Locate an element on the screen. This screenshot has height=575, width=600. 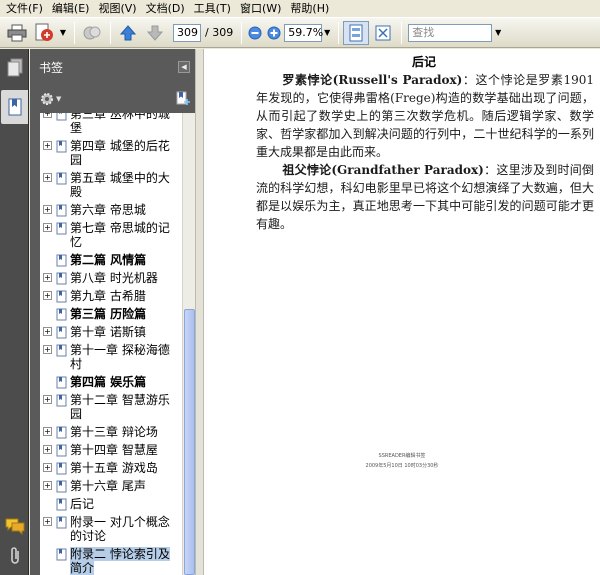
pages-panel-button is located at coordinates (15, 68).